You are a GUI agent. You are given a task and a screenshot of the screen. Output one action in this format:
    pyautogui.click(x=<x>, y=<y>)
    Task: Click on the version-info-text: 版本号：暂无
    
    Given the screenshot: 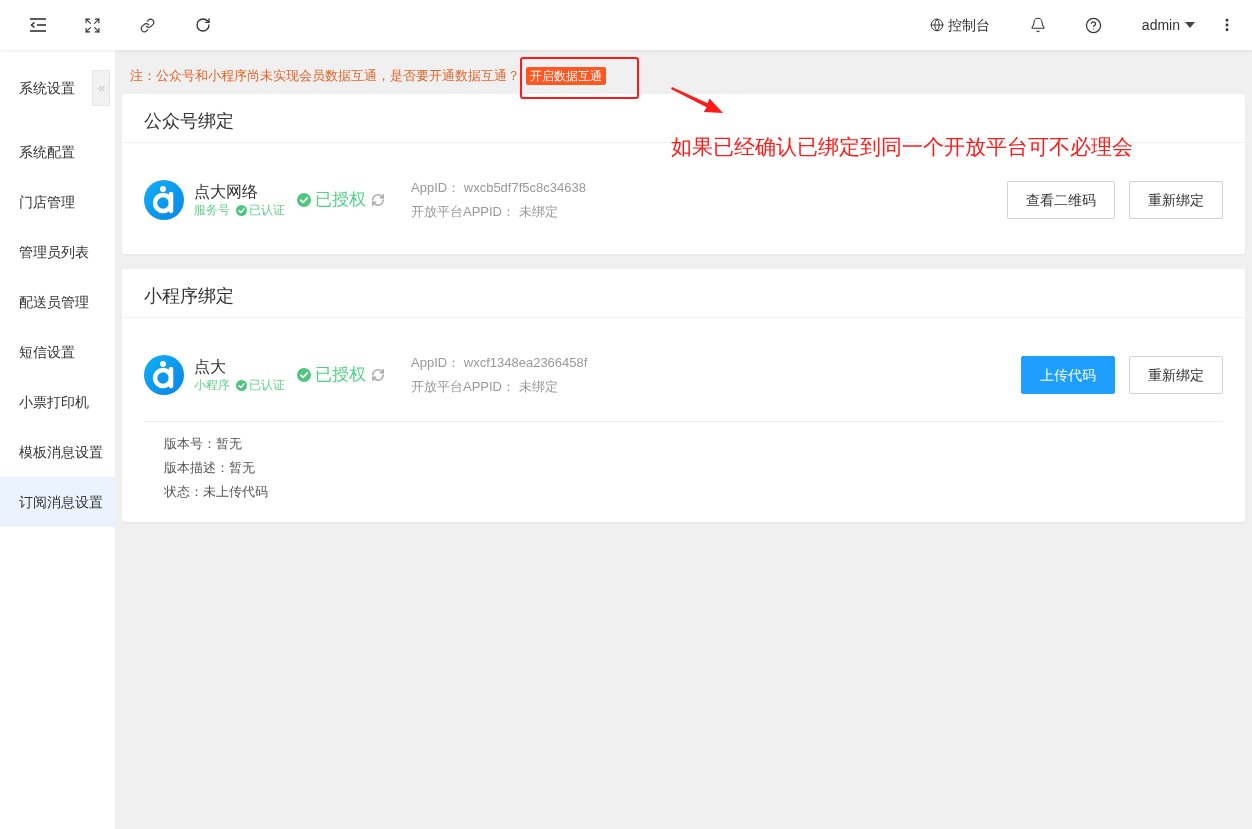 What is the action you would take?
    pyautogui.click(x=203, y=444)
    